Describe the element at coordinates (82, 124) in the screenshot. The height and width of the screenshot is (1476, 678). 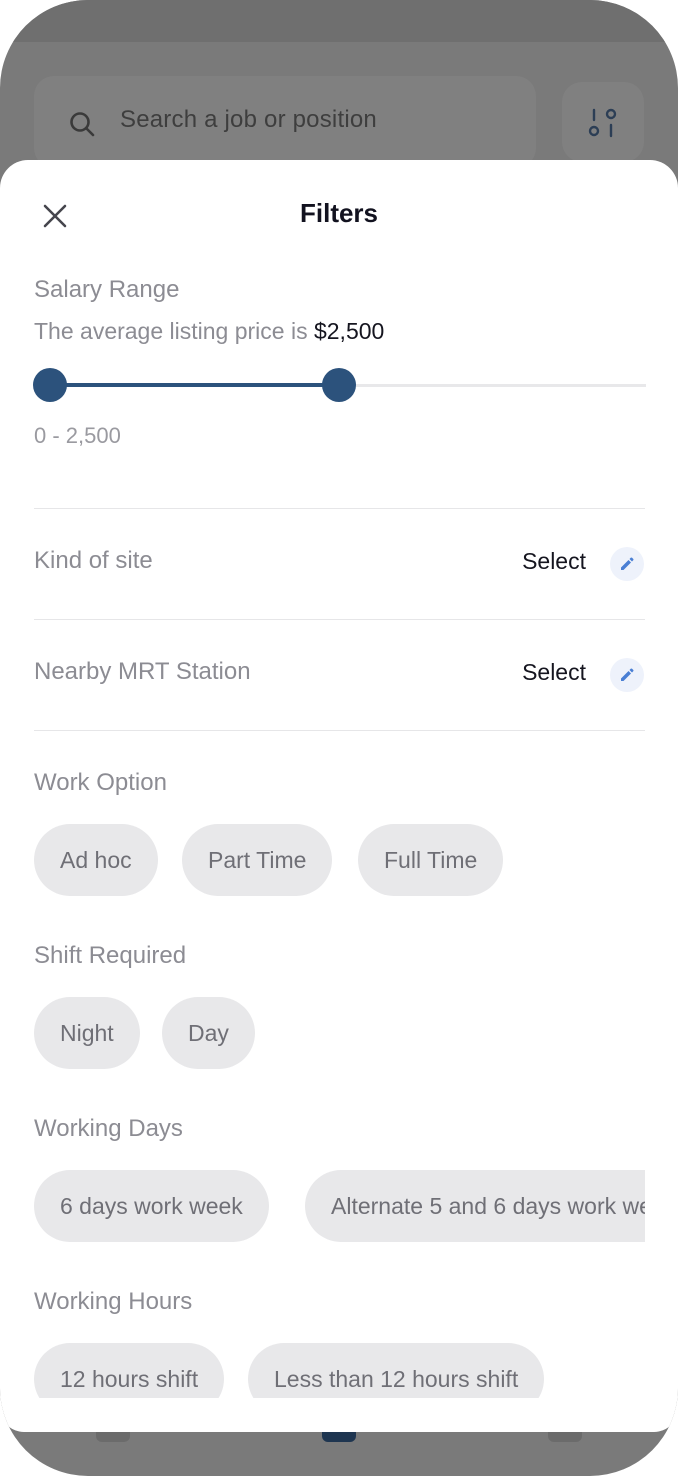
I see `search-icon` at that location.